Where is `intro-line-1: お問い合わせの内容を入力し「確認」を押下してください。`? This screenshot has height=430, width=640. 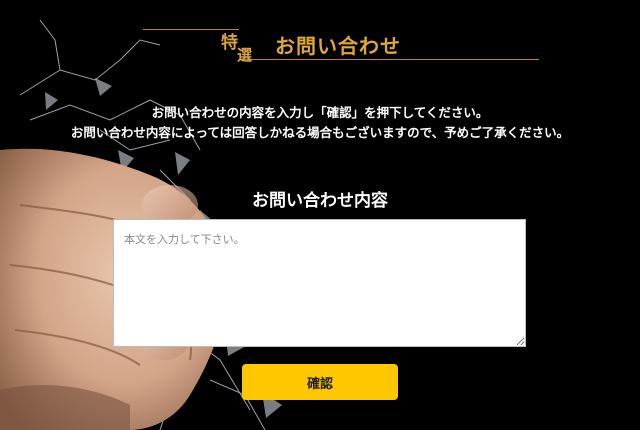
intro-line-1: お問い合わせの内容を入力し「確認」を押下してください。 is located at coordinates (320, 112).